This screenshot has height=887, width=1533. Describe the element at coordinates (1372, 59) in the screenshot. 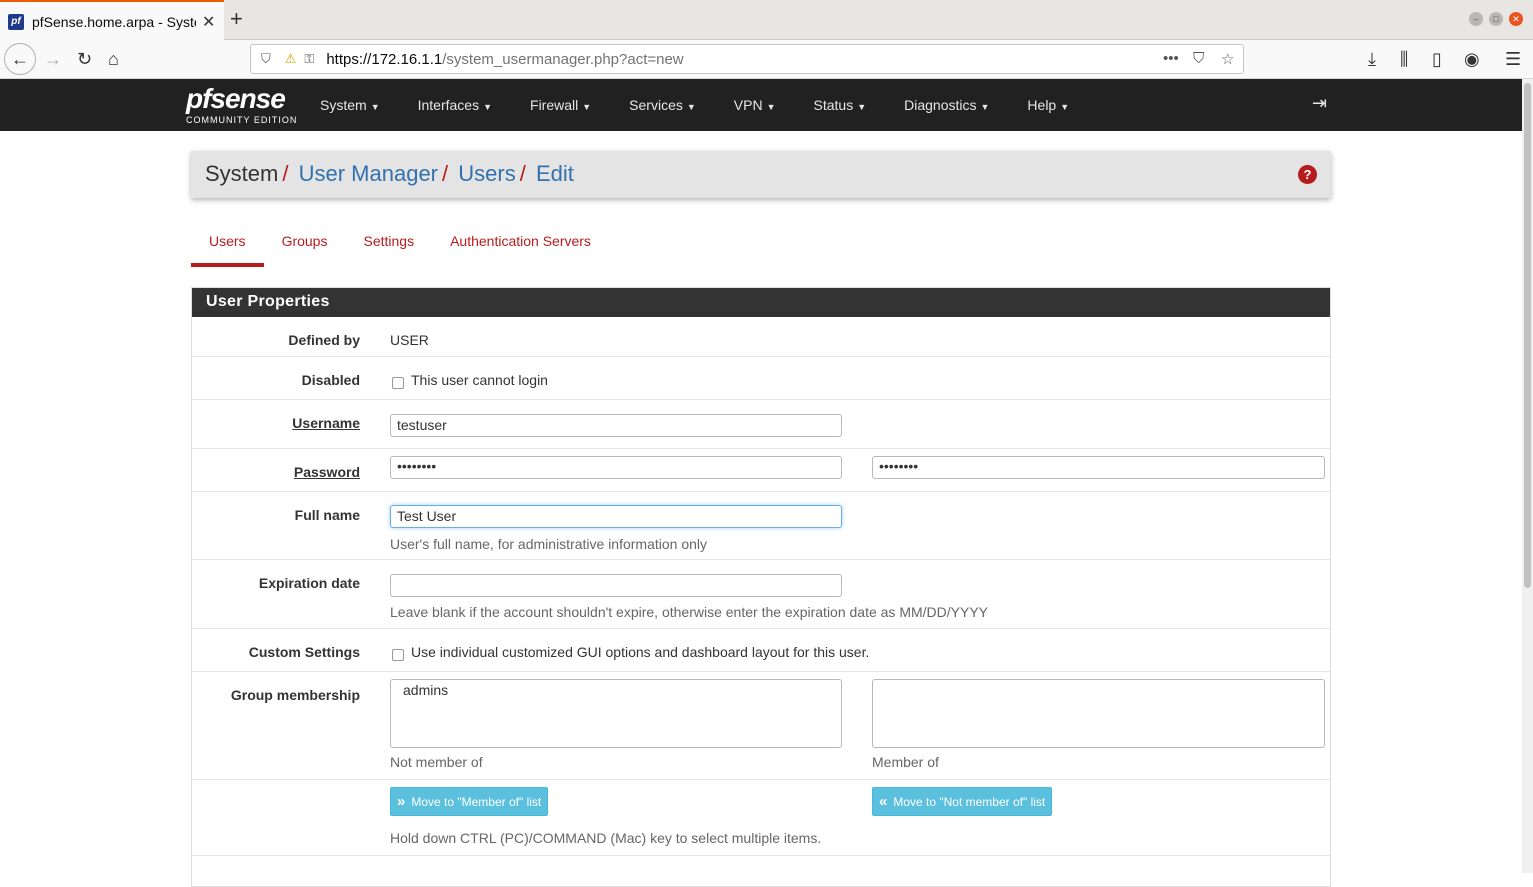

I see `downloads-icon: ⤓` at that location.